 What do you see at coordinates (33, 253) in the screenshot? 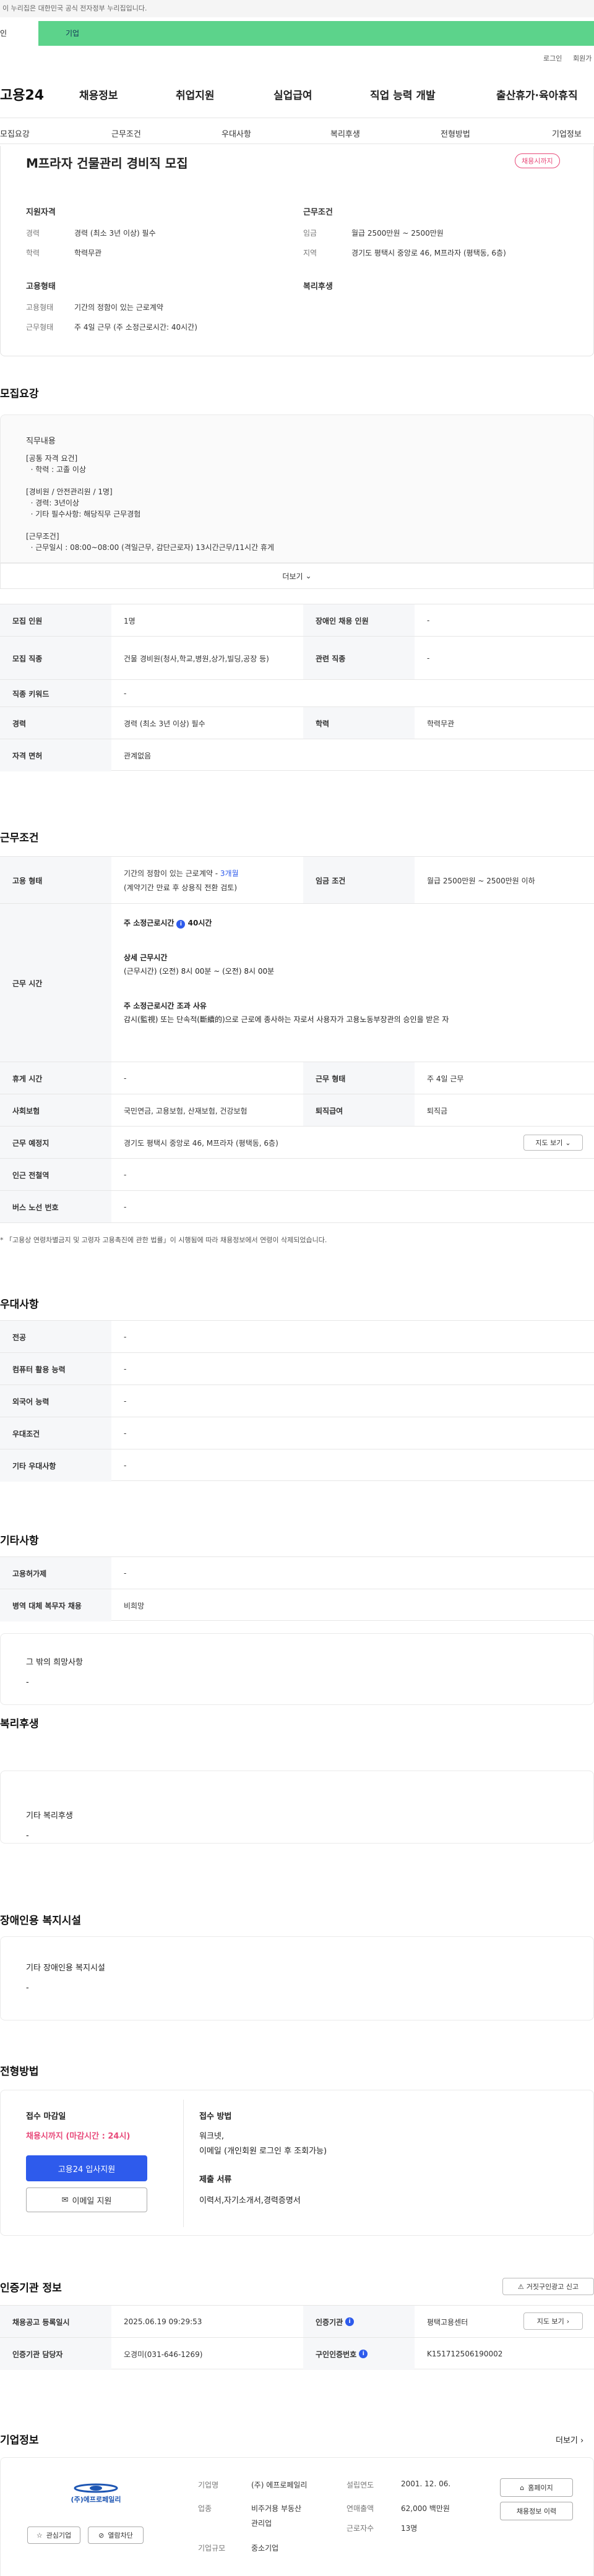
I see `qual-edu-label: 학력` at bounding box center [33, 253].